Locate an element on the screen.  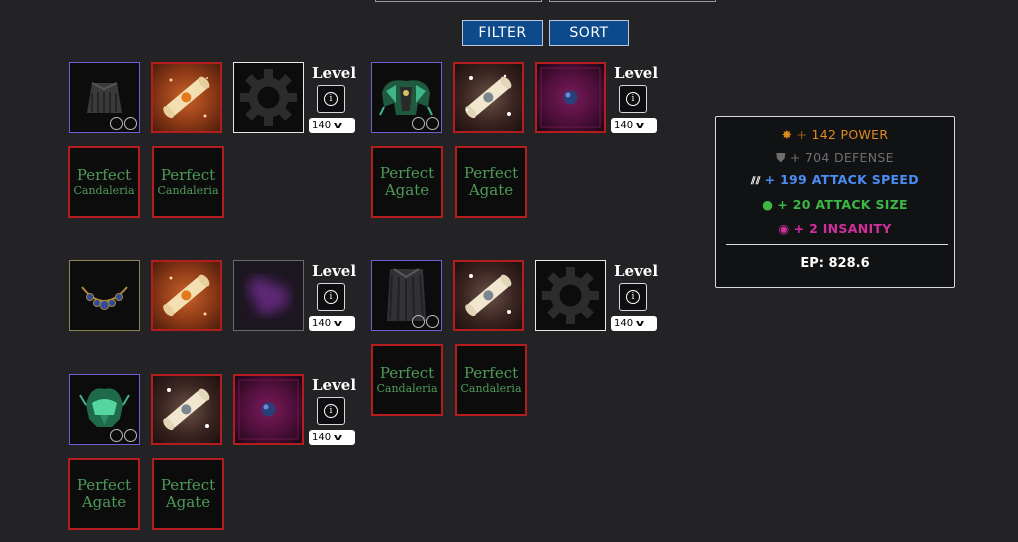
necklace-slot is located at coordinates (104, 295).